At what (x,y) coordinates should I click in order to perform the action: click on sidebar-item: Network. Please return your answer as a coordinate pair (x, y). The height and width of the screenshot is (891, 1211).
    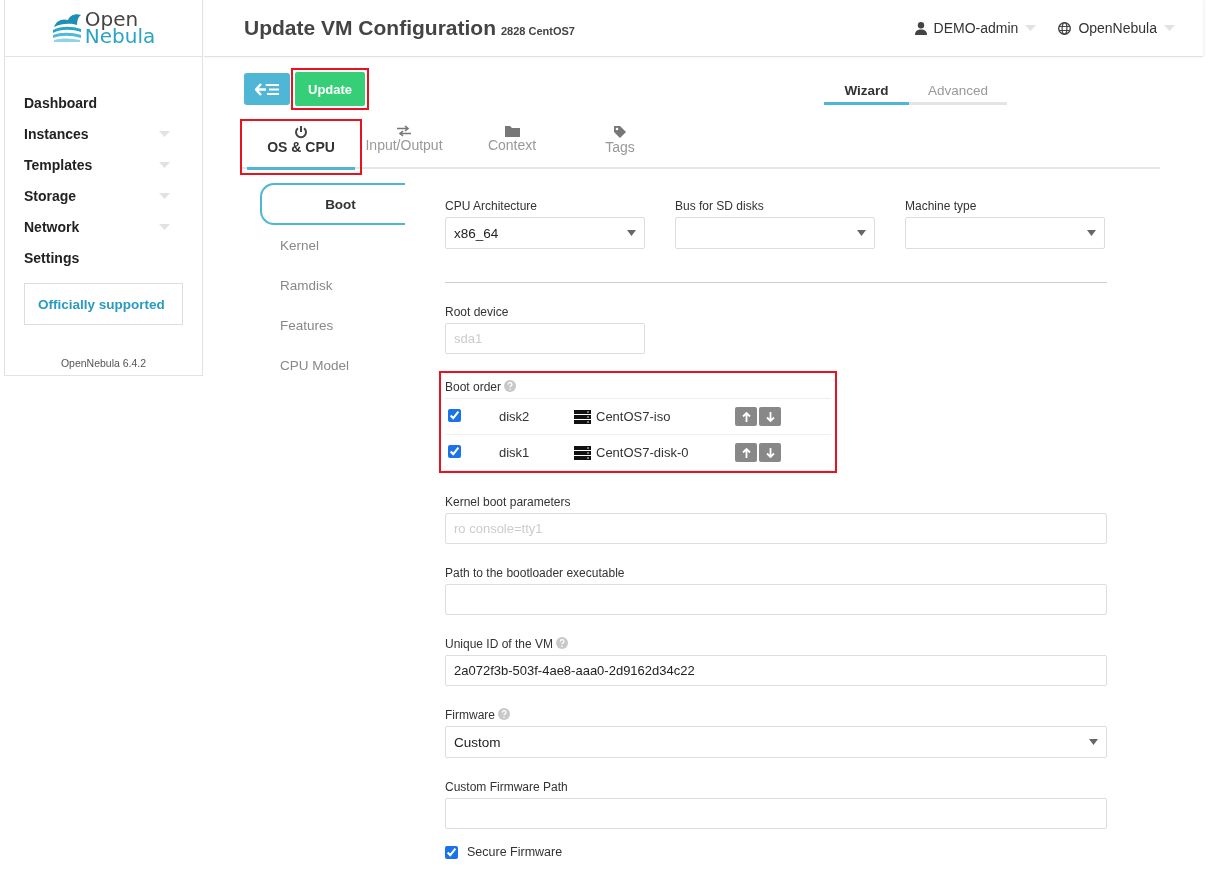
    Looking at the image, I should click on (113, 226).